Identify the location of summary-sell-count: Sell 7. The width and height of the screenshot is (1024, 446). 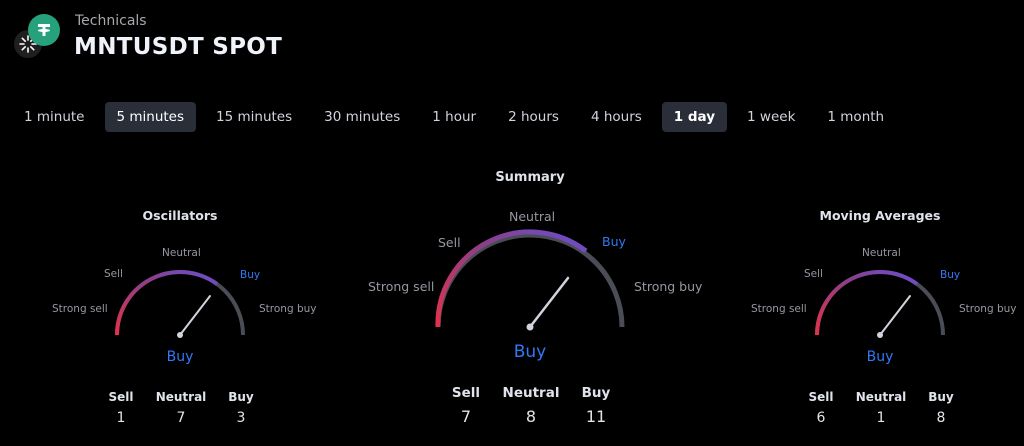
(466, 405).